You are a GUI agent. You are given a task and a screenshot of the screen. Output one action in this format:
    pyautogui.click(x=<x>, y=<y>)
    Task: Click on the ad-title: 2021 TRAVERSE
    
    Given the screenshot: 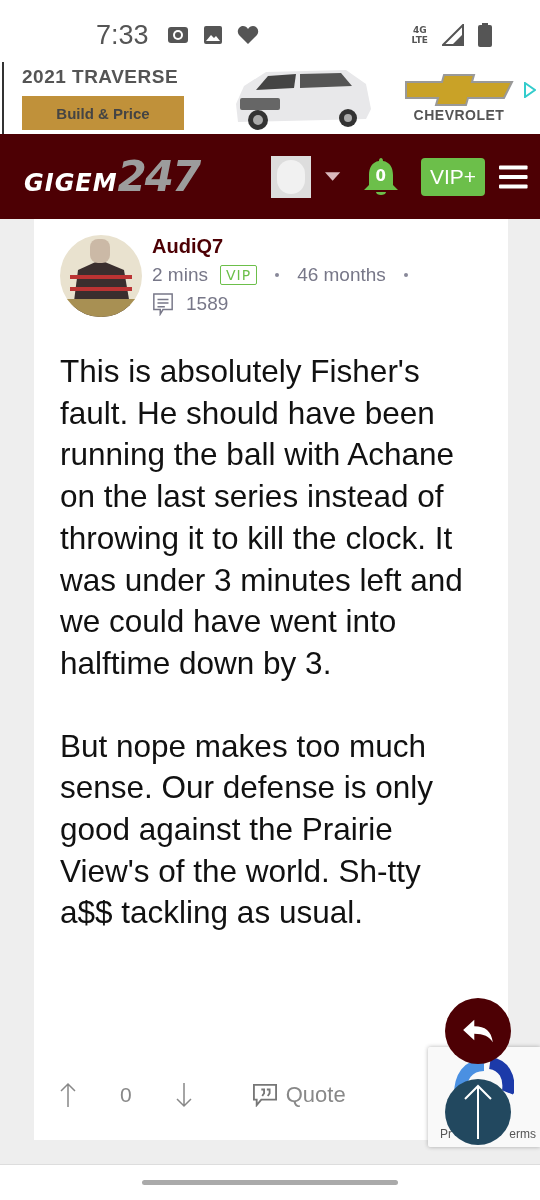 What is the action you would take?
    pyautogui.click(x=101, y=77)
    